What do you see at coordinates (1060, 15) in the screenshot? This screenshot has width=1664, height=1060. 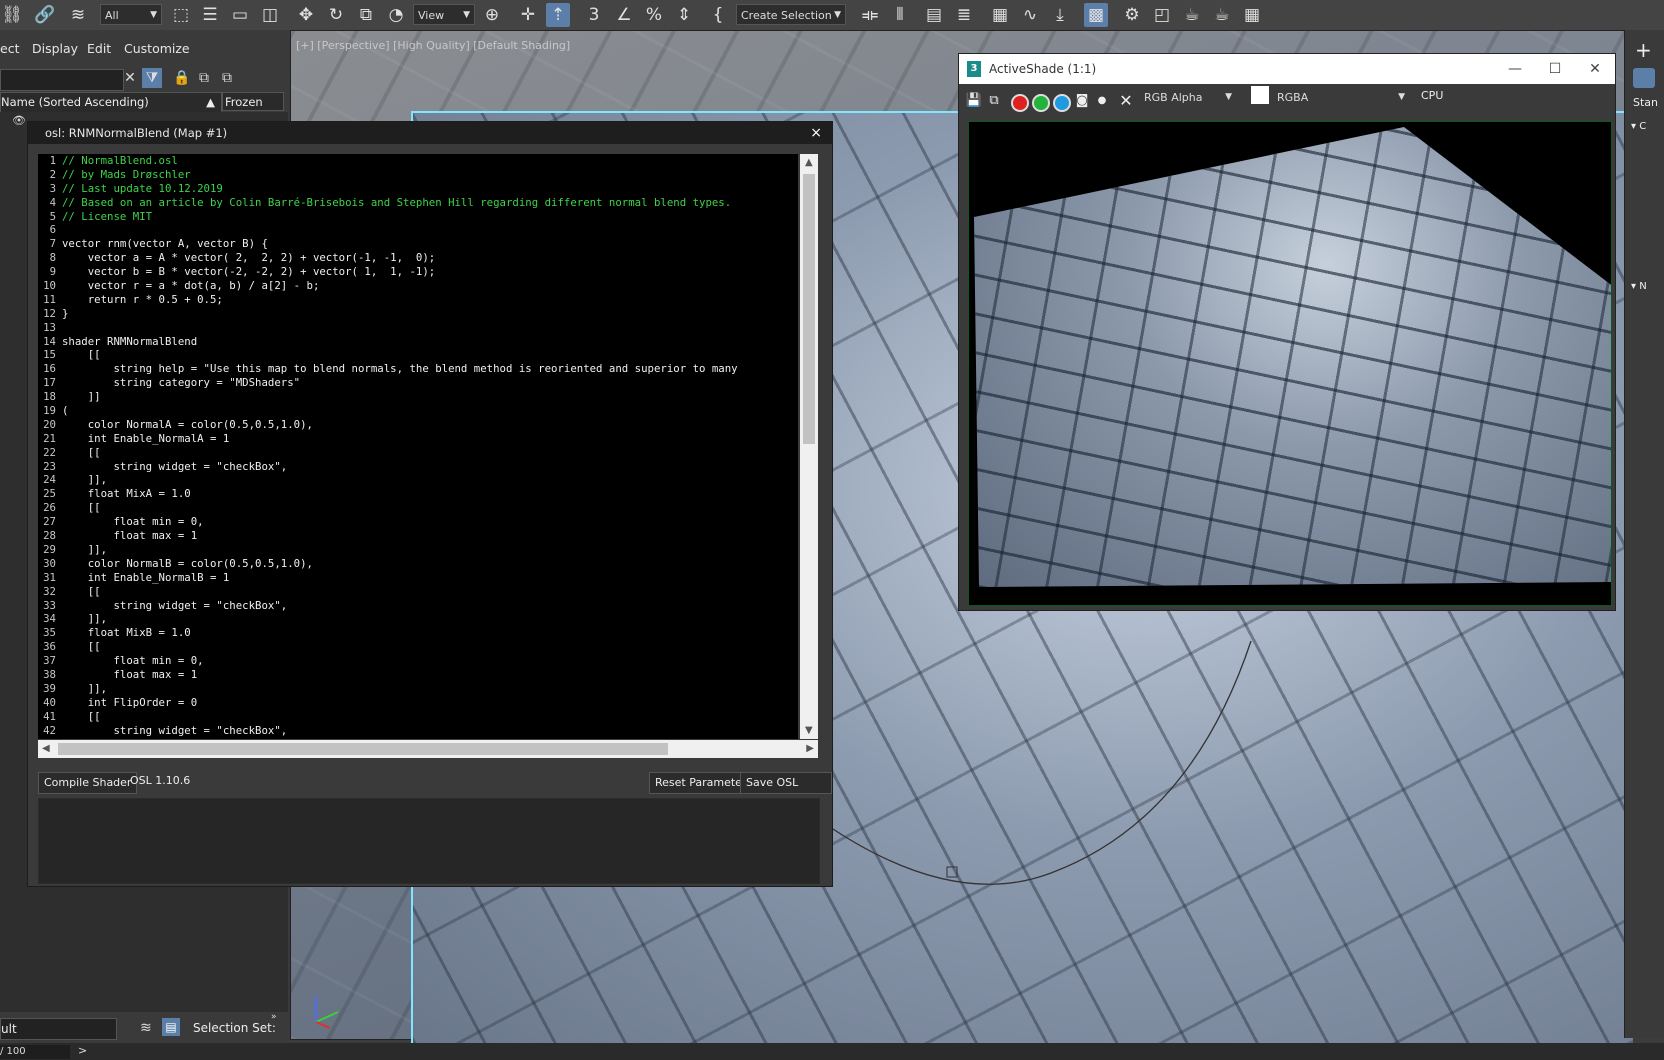 I see `schematic-view-icon: ⤓` at bounding box center [1060, 15].